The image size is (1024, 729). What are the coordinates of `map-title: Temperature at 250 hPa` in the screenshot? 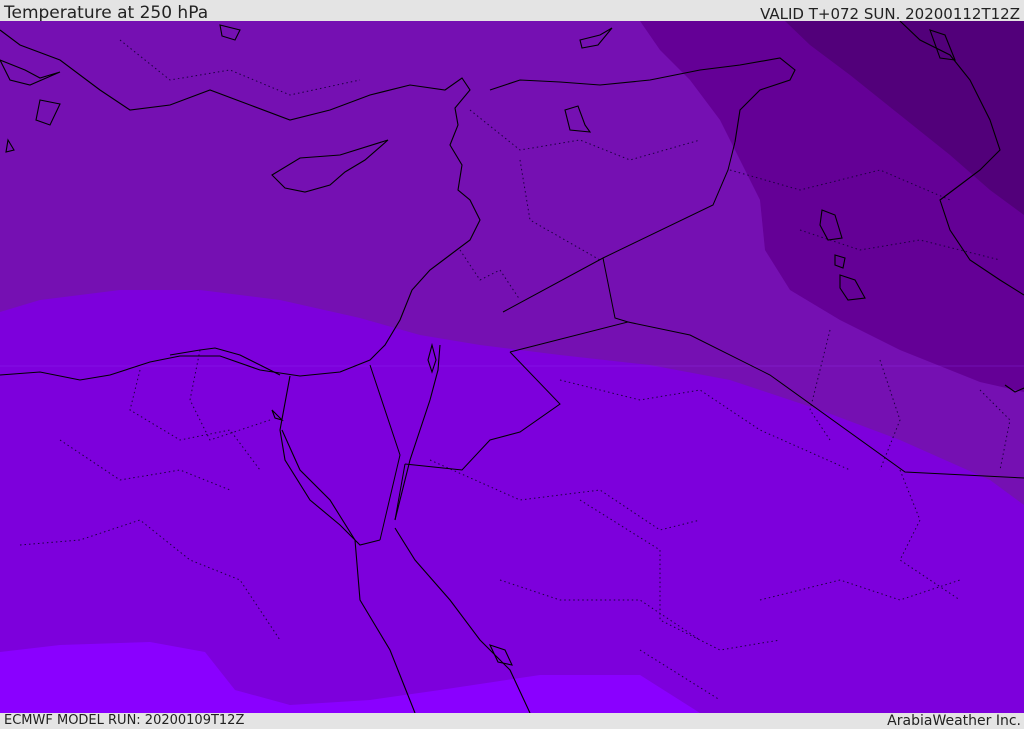 It's located at (106, 13).